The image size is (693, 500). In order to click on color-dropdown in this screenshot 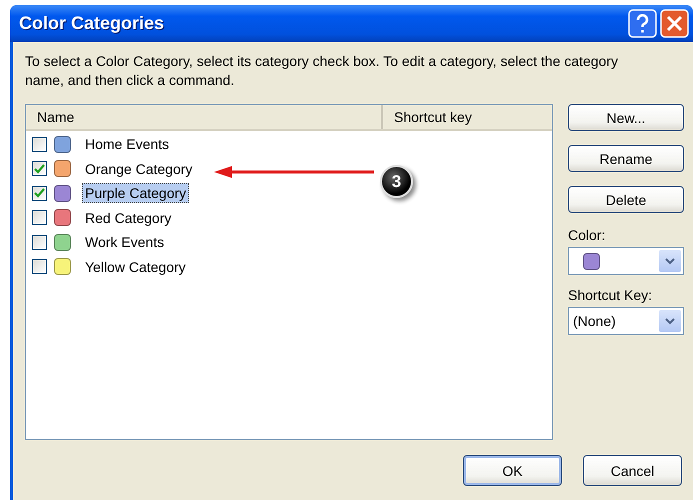, I will do `click(626, 261)`.